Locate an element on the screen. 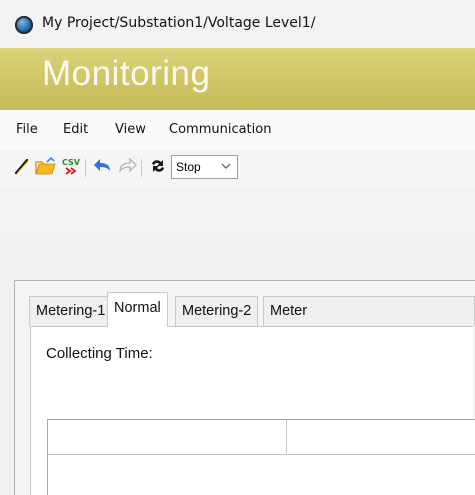 This screenshot has width=475, height=495. refresh-mode-value: Stop is located at coordinates (188, 167).